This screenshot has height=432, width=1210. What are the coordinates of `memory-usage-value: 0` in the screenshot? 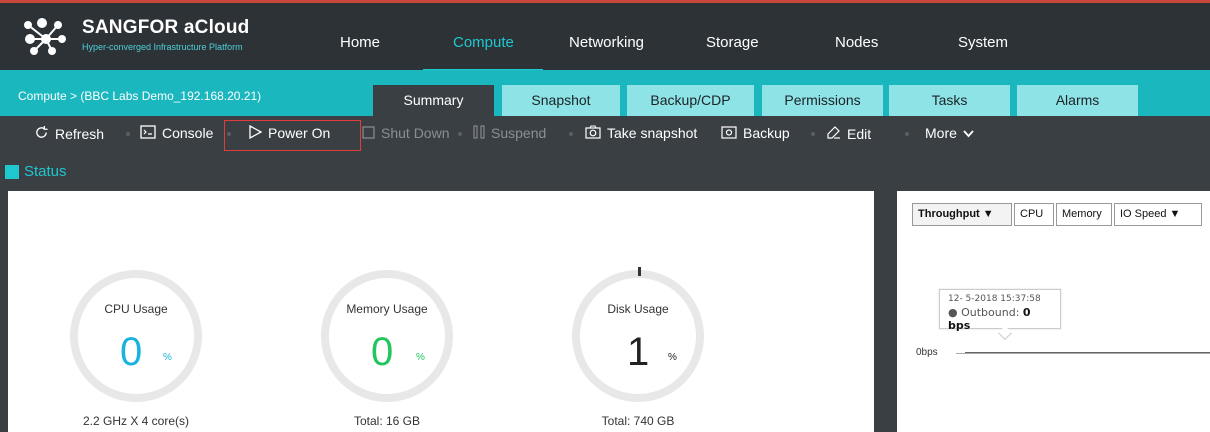 It's located at (382, 352).